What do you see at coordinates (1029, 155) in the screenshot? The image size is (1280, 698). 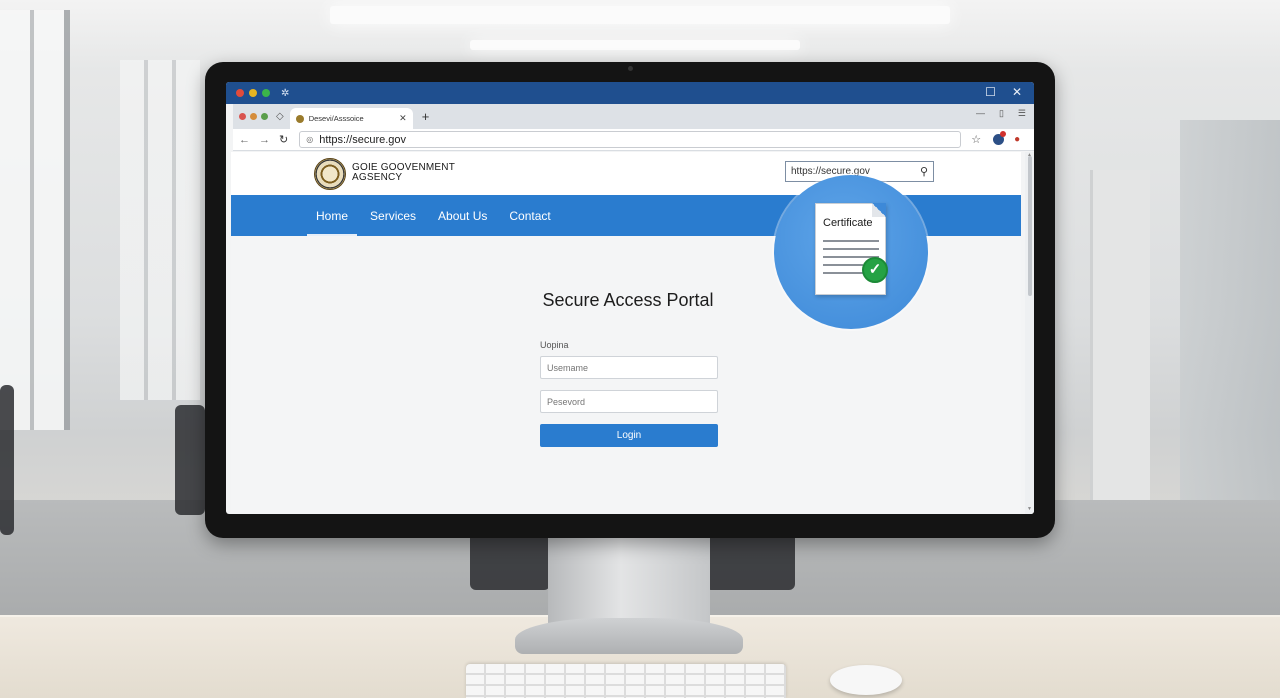 I see `scroll-up-icon: ▲` at bounding box center [1029, 155].